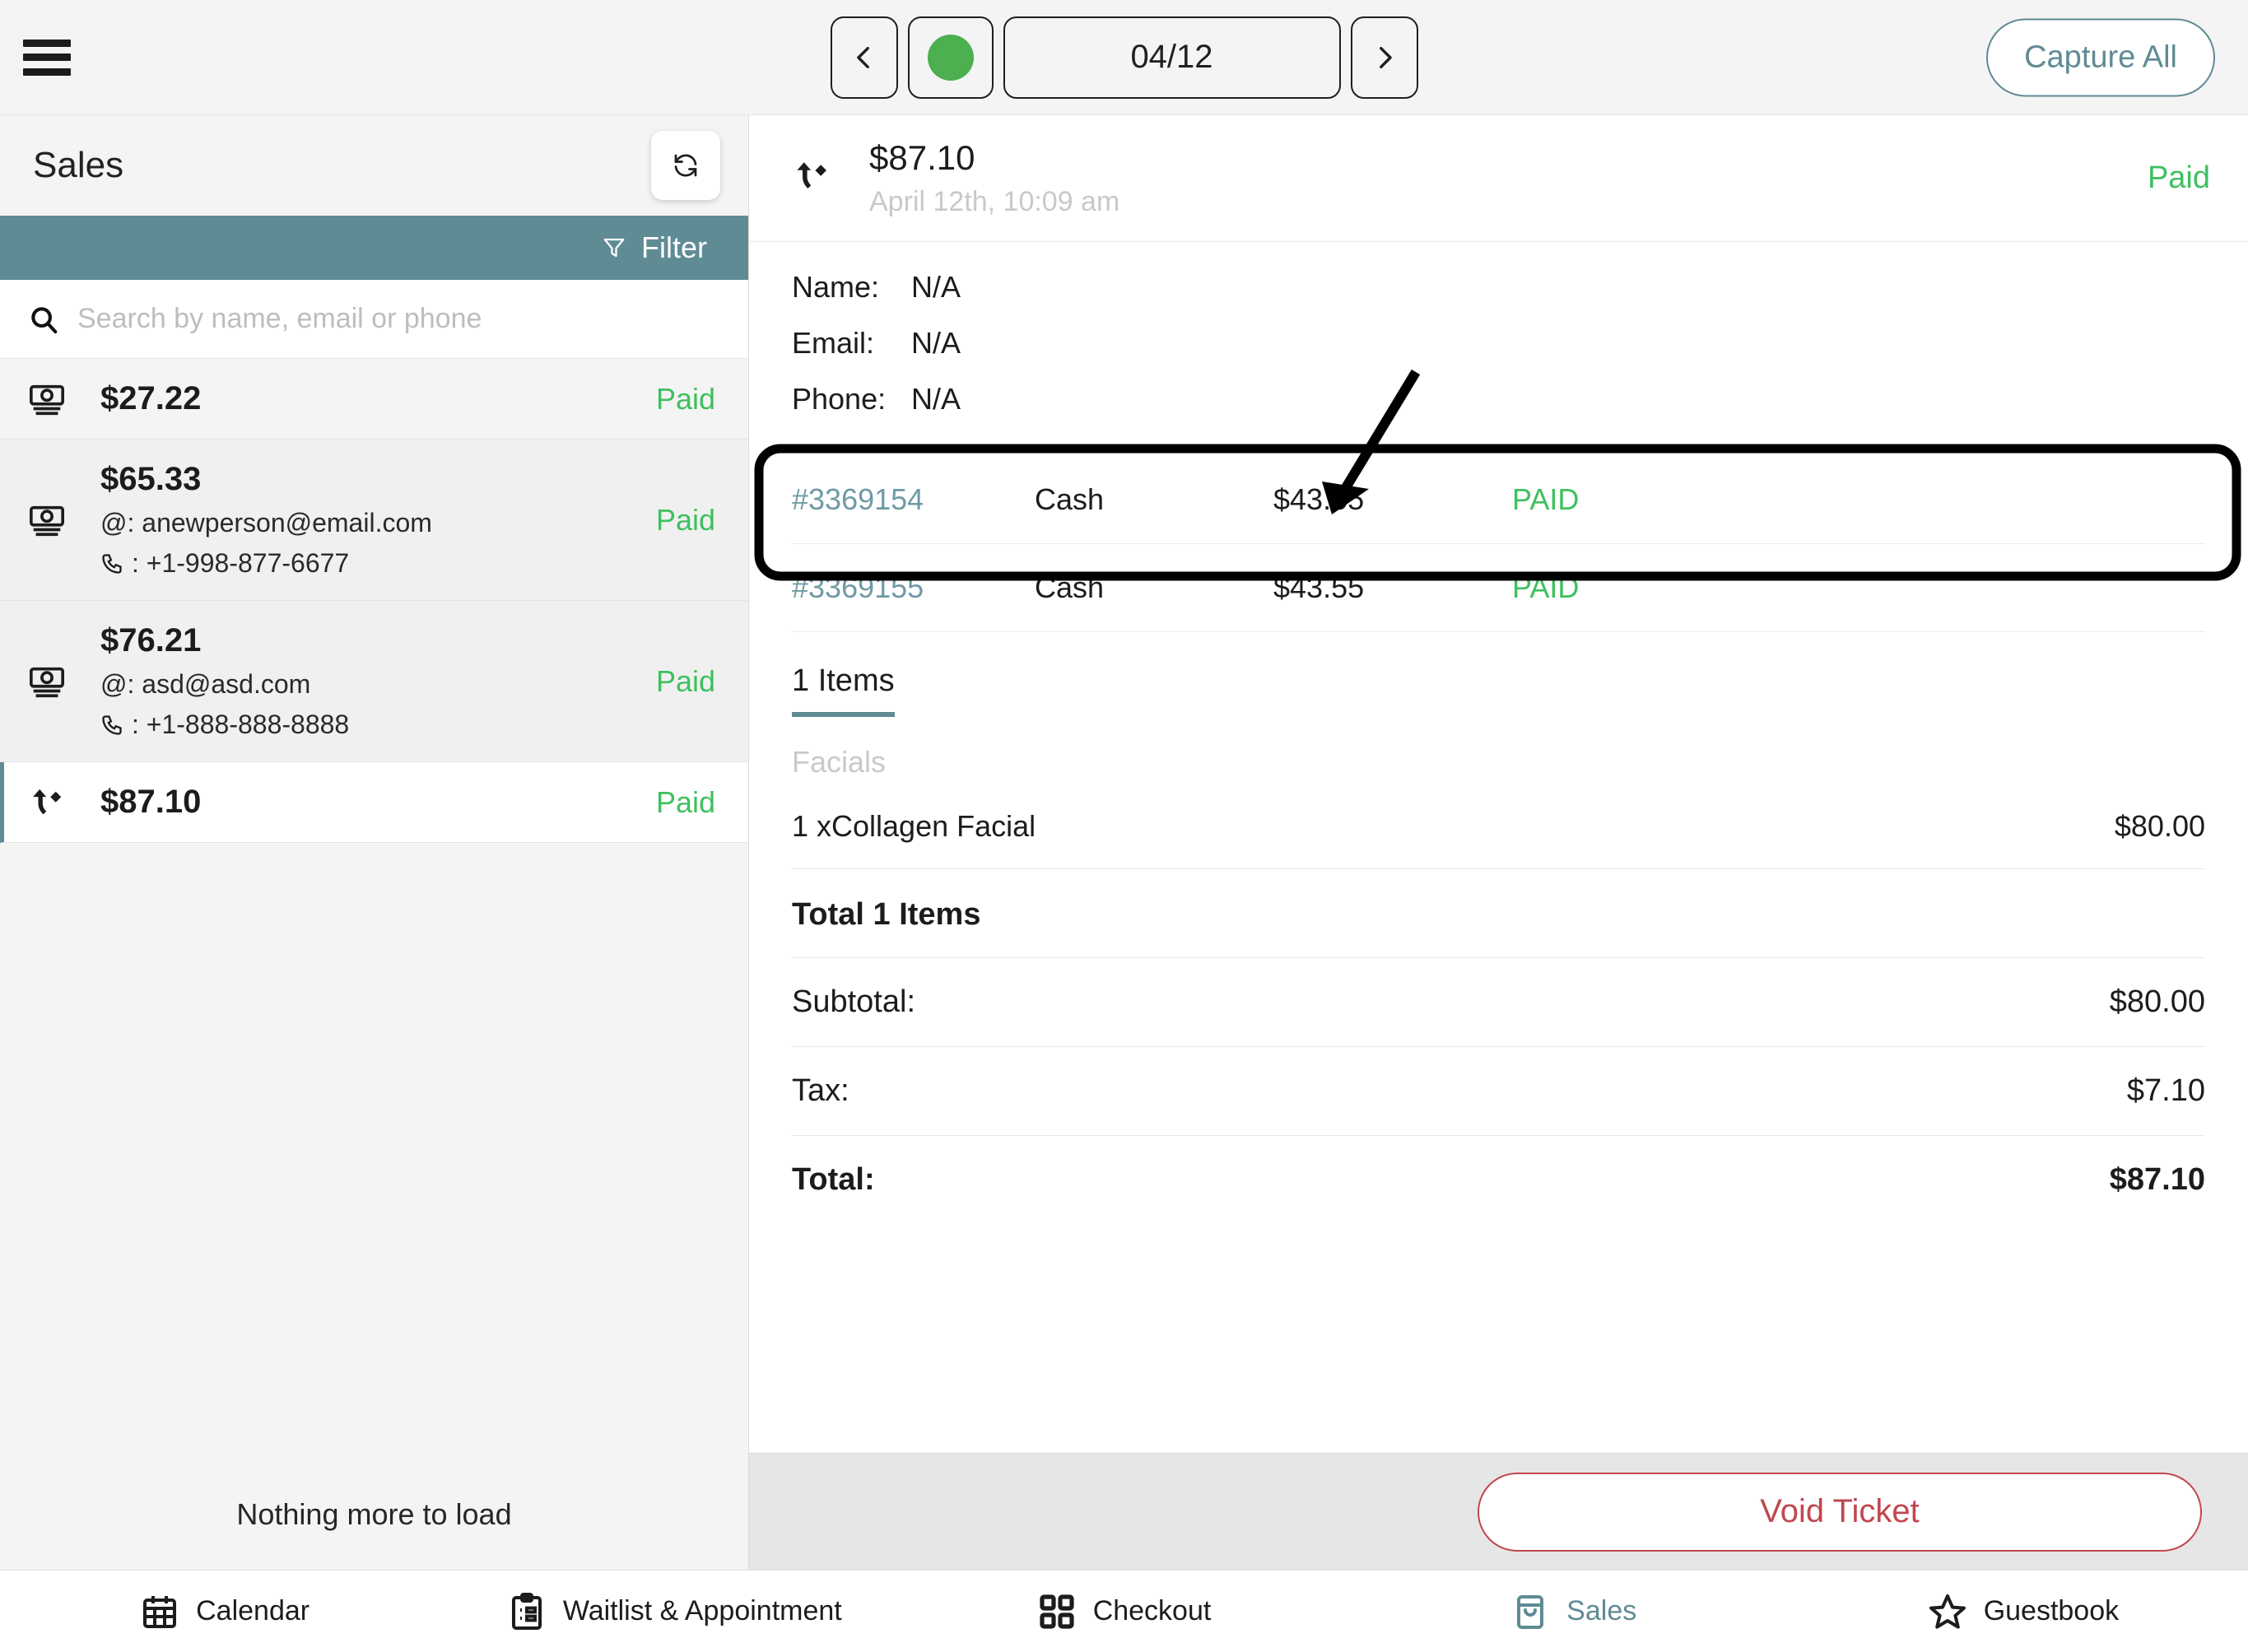  Describe the element at coordinates (817, 178) in the screenshot. I see `split-payment-icon` at that location.